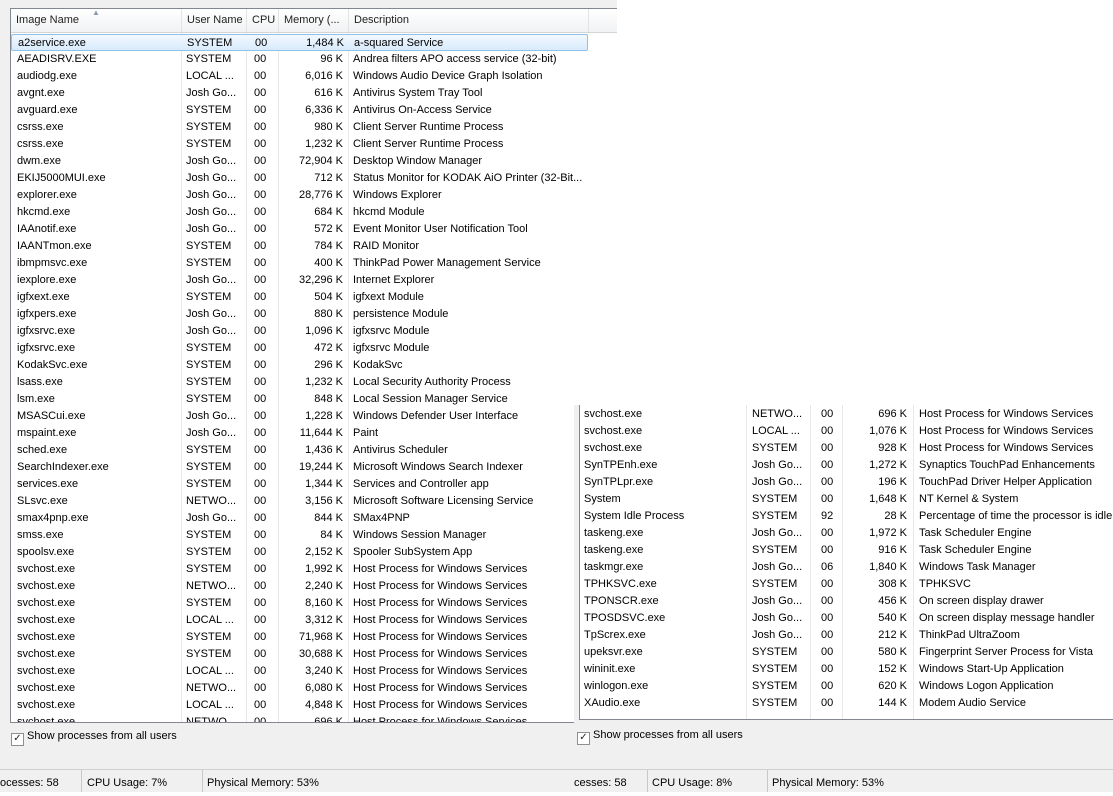  Describe the element at coordinates (299, 348) in the screenshot. I see `table-row: igfxsrvc.exe SYSTEM 00 472 K igfxsrvc Module` at that location.